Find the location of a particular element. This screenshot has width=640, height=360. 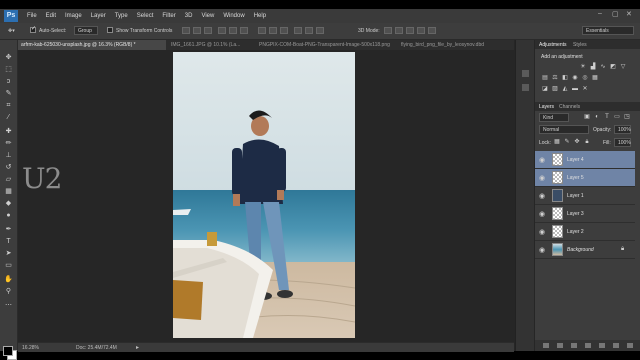

menu-filter: Filter is located at coordinates (168, 16).